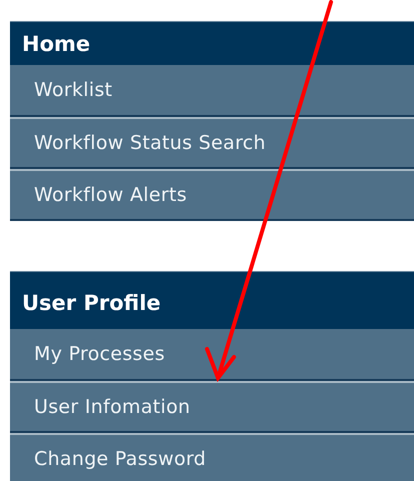  I want to click on menu-item: Workflow Status Search, so click(212, 143).